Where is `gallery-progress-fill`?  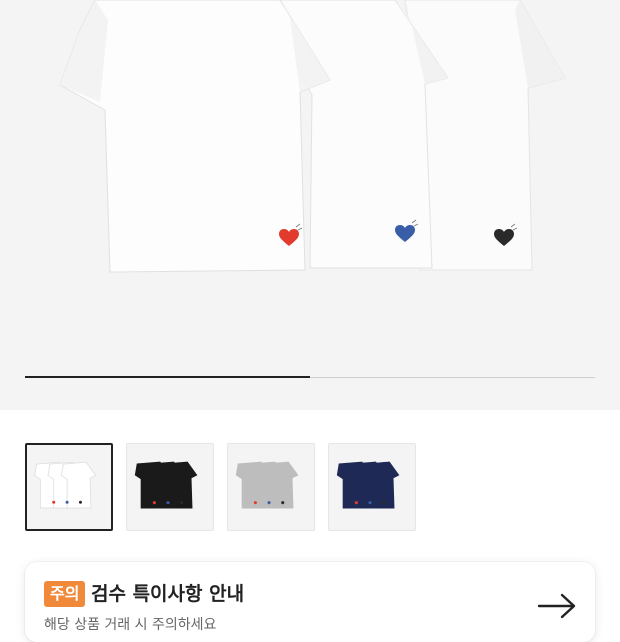 gallery-progress-fill is located at coordinates (167, 377).